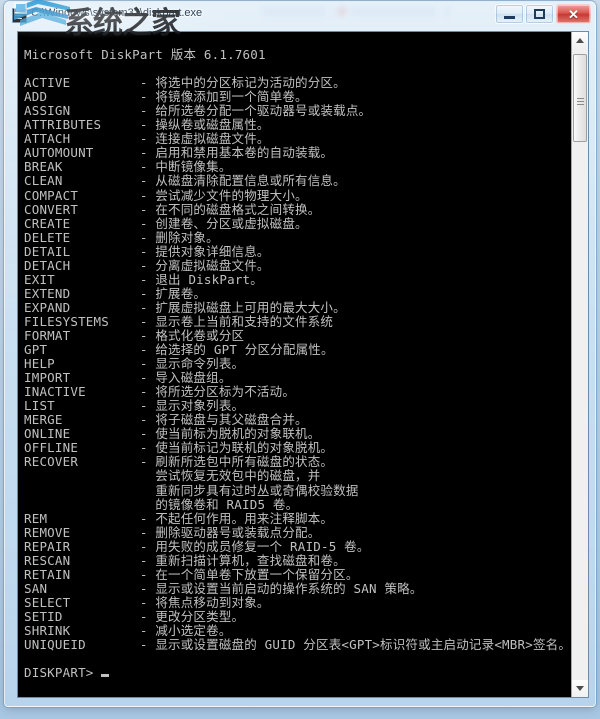 This screenshot has width=600, height=719. Describe the element at coordinates (147, 125) in the screenshot. I see `command-line-attributes: ATTRIBUTES - 操纵卷或磁盘属性。` at that location.